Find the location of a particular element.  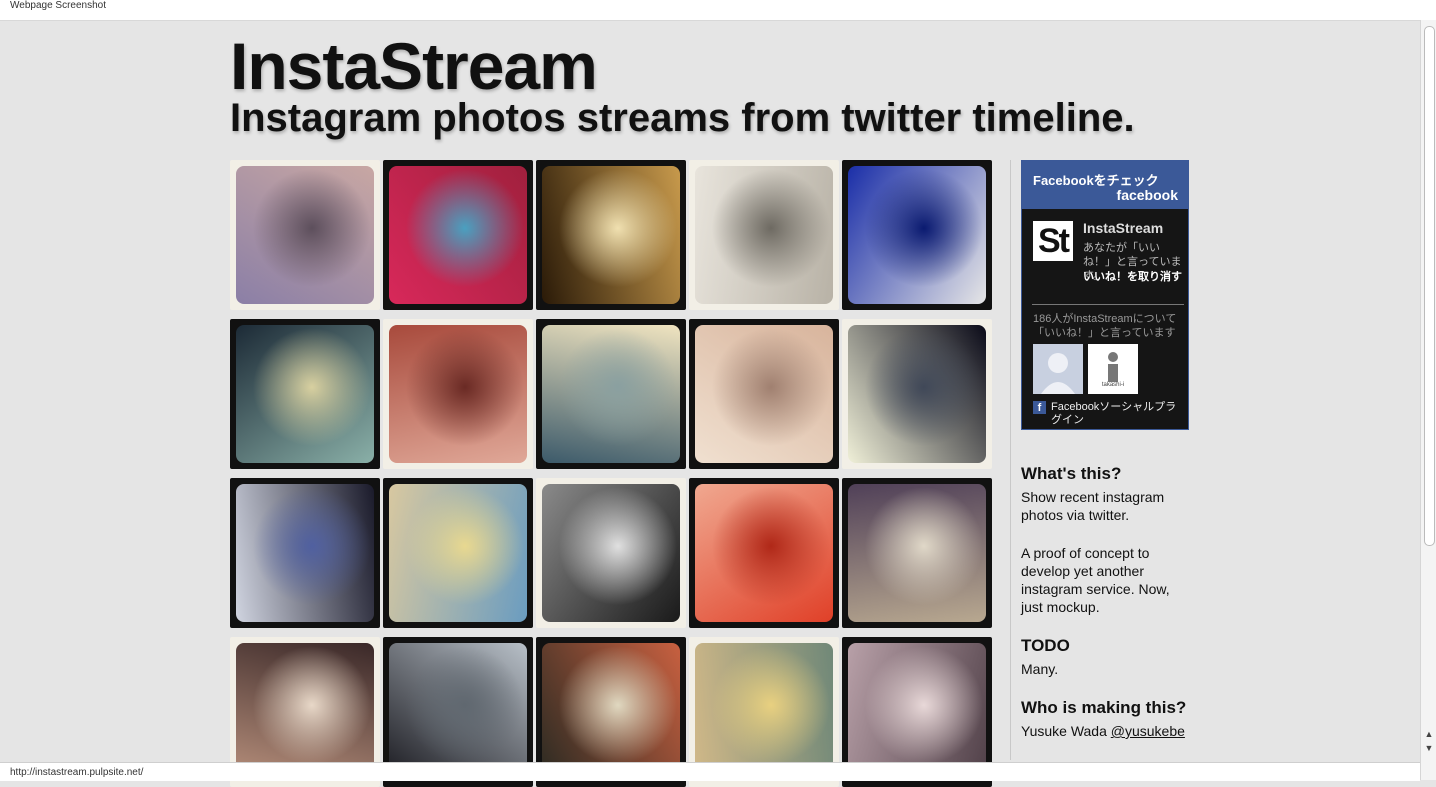

unlike-link: いいね！を取り消す is located at coordinates (1133, 277).